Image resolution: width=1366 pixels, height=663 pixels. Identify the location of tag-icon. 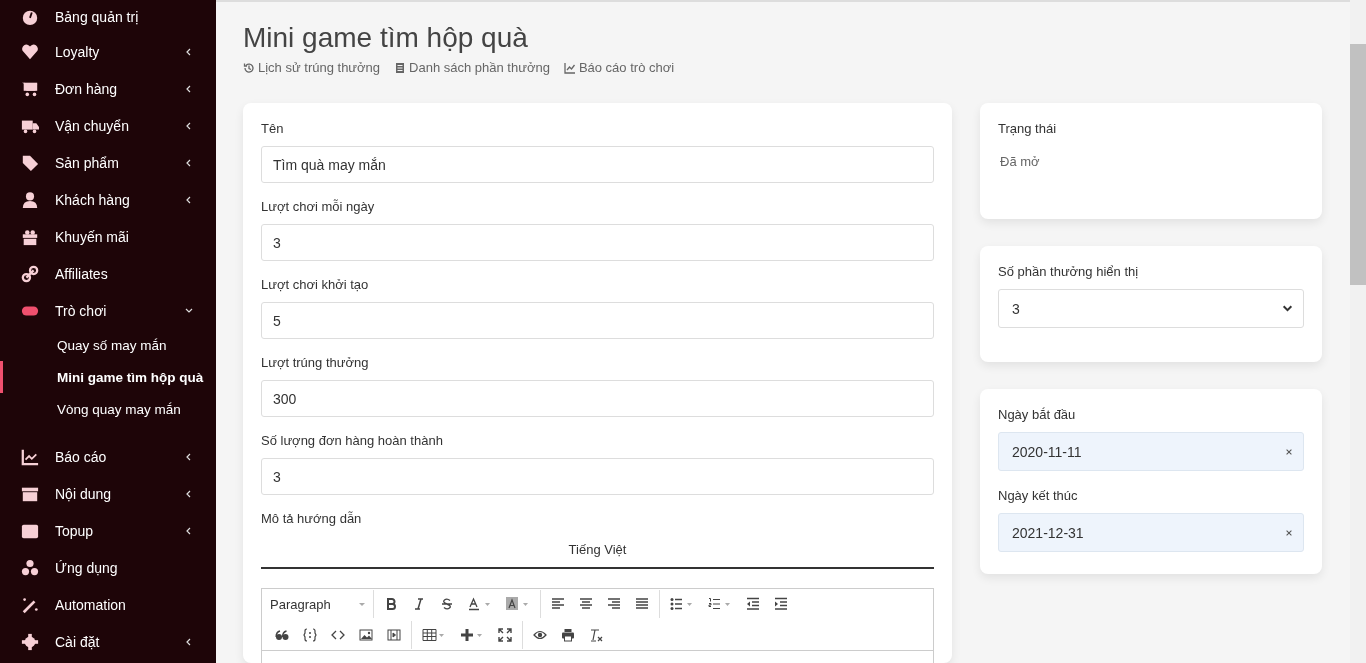
(30, 162).